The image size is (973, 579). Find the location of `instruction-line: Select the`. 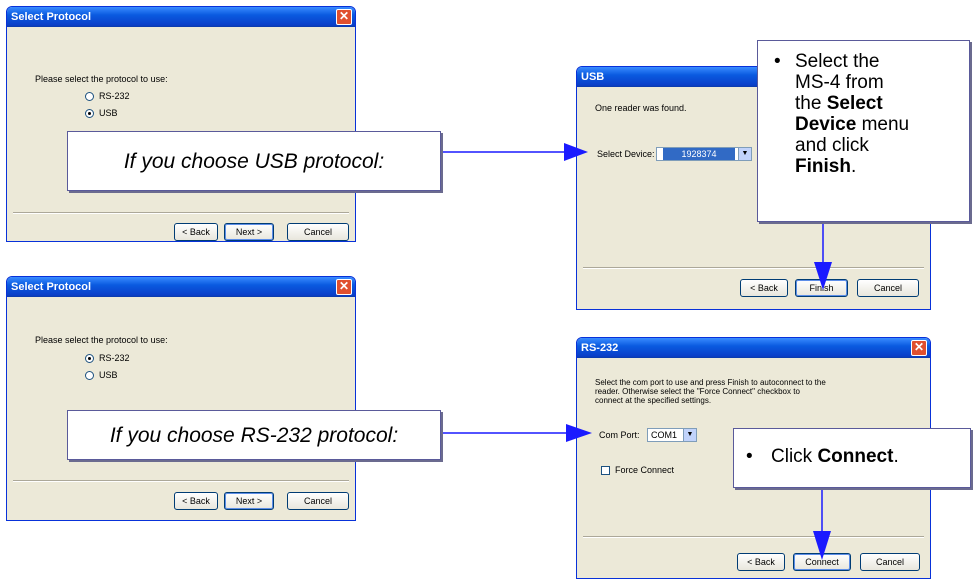

instruction-line: Select the is located at coordinates (837, 61).